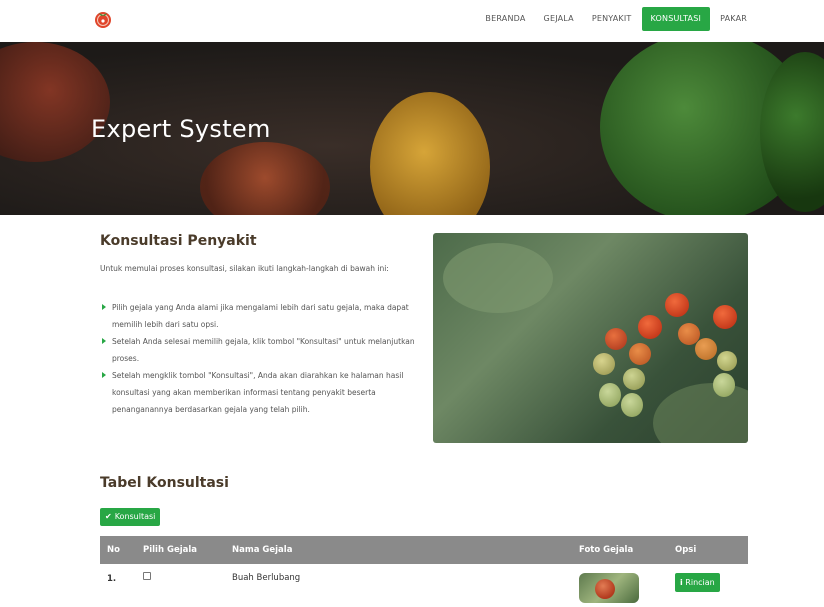 This screenshot has width=824, height=607. Describe the element at coordinates (181, 129) in the screenshot. I see `hero-title: Expert System` at that location.